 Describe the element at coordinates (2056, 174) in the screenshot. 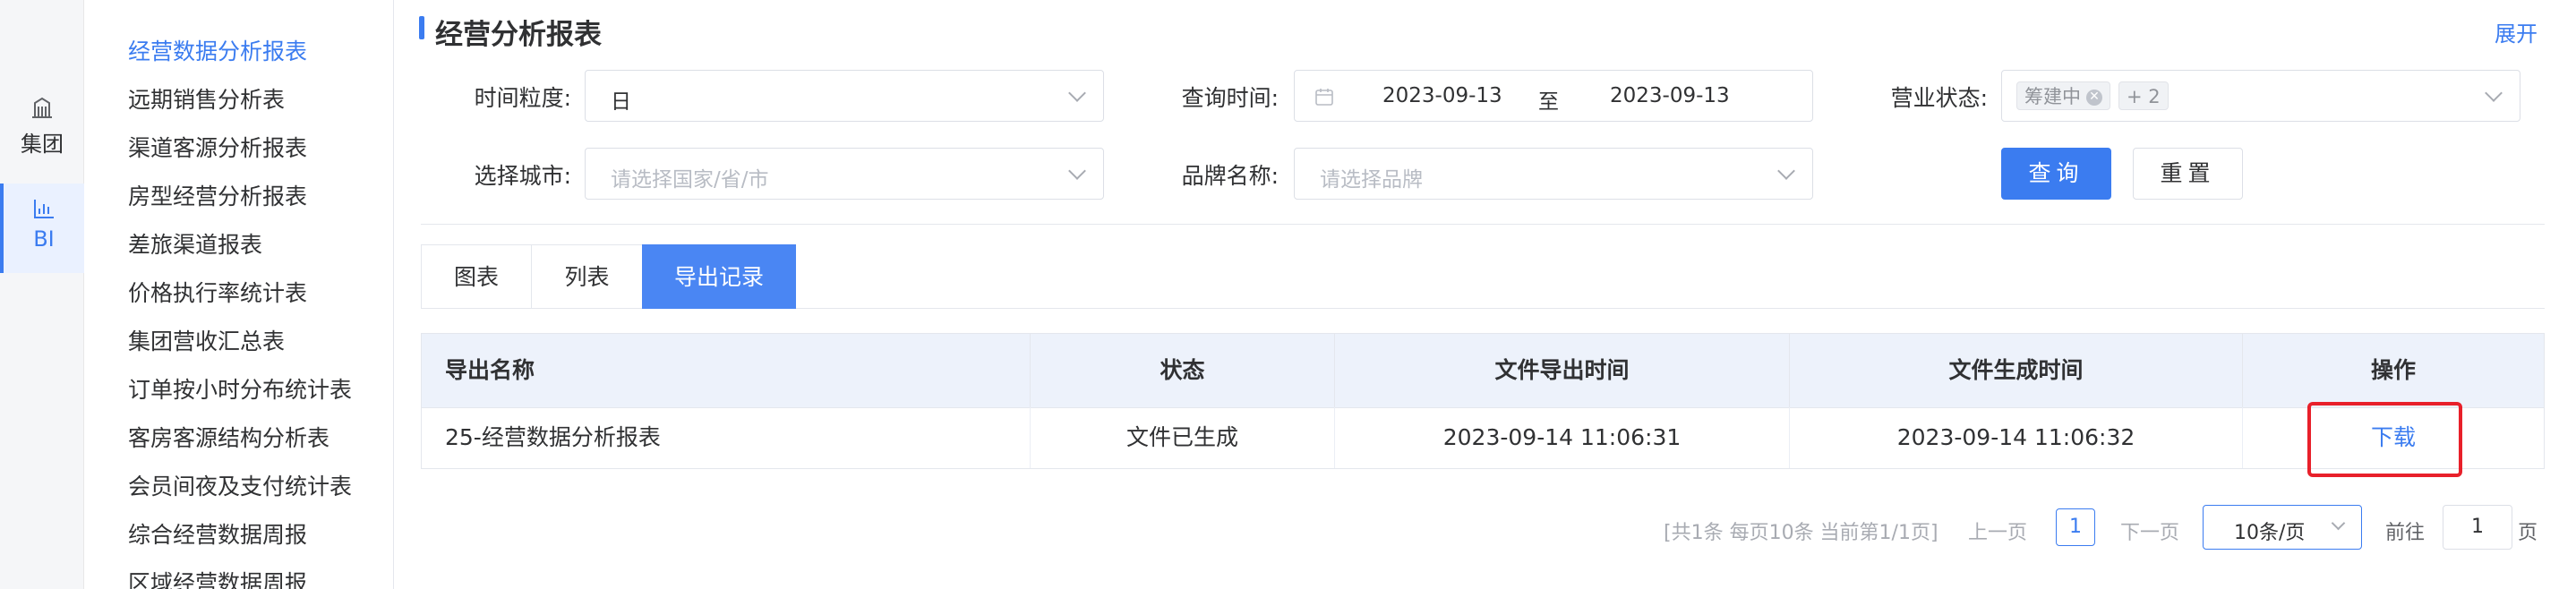

I see `query-button: 查询` at that location.